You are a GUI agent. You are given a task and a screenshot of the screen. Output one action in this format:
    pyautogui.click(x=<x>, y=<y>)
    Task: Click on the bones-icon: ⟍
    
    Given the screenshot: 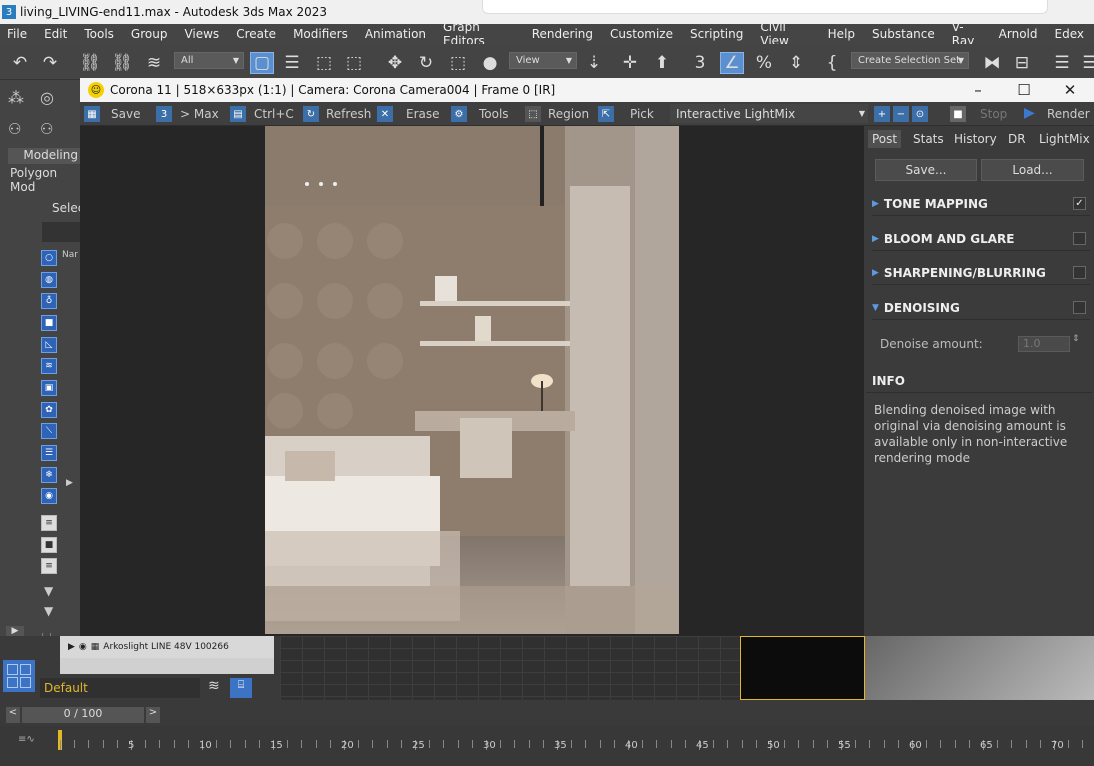 What is the action you would take?
    pyautogui.click(x=49, y=431)
    